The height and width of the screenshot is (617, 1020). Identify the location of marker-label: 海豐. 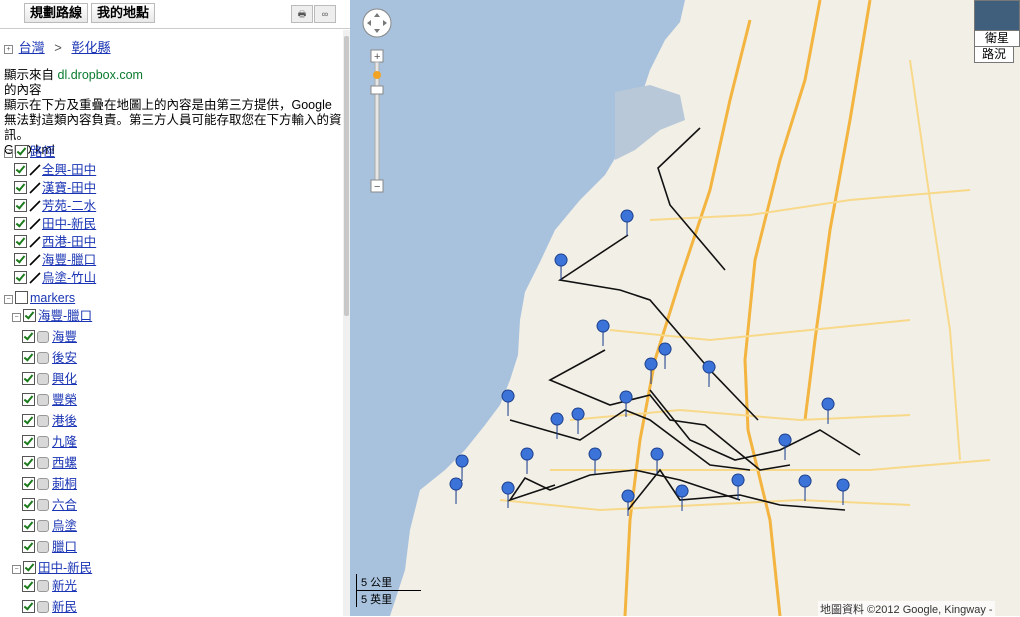
(64, 337).